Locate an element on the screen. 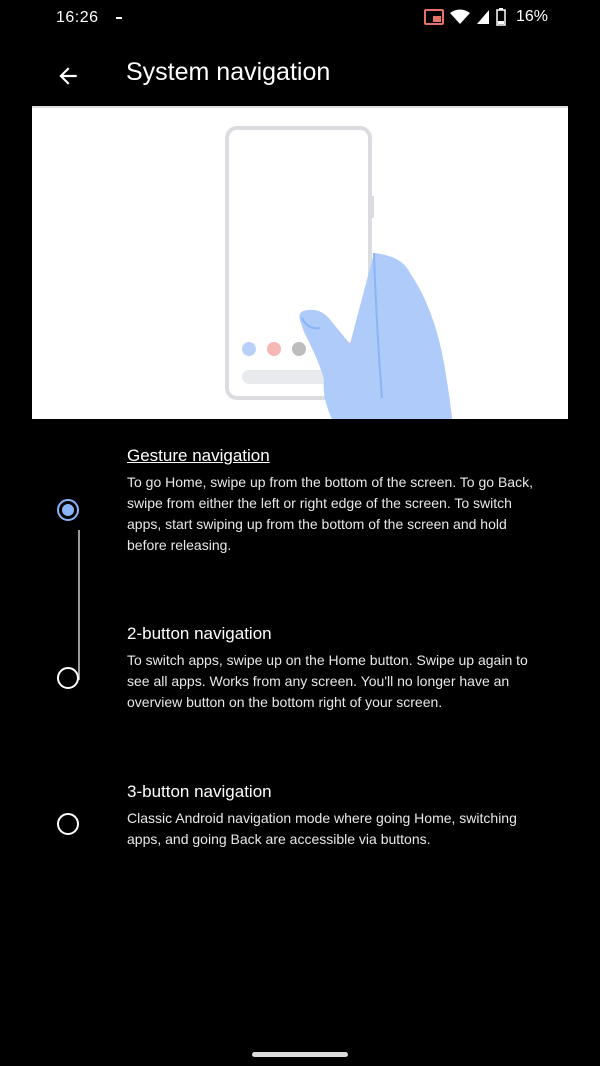 The width and height of the screenshot is (600, 1066). option-title: 2-button navigation is located at coordinates (199, 633).